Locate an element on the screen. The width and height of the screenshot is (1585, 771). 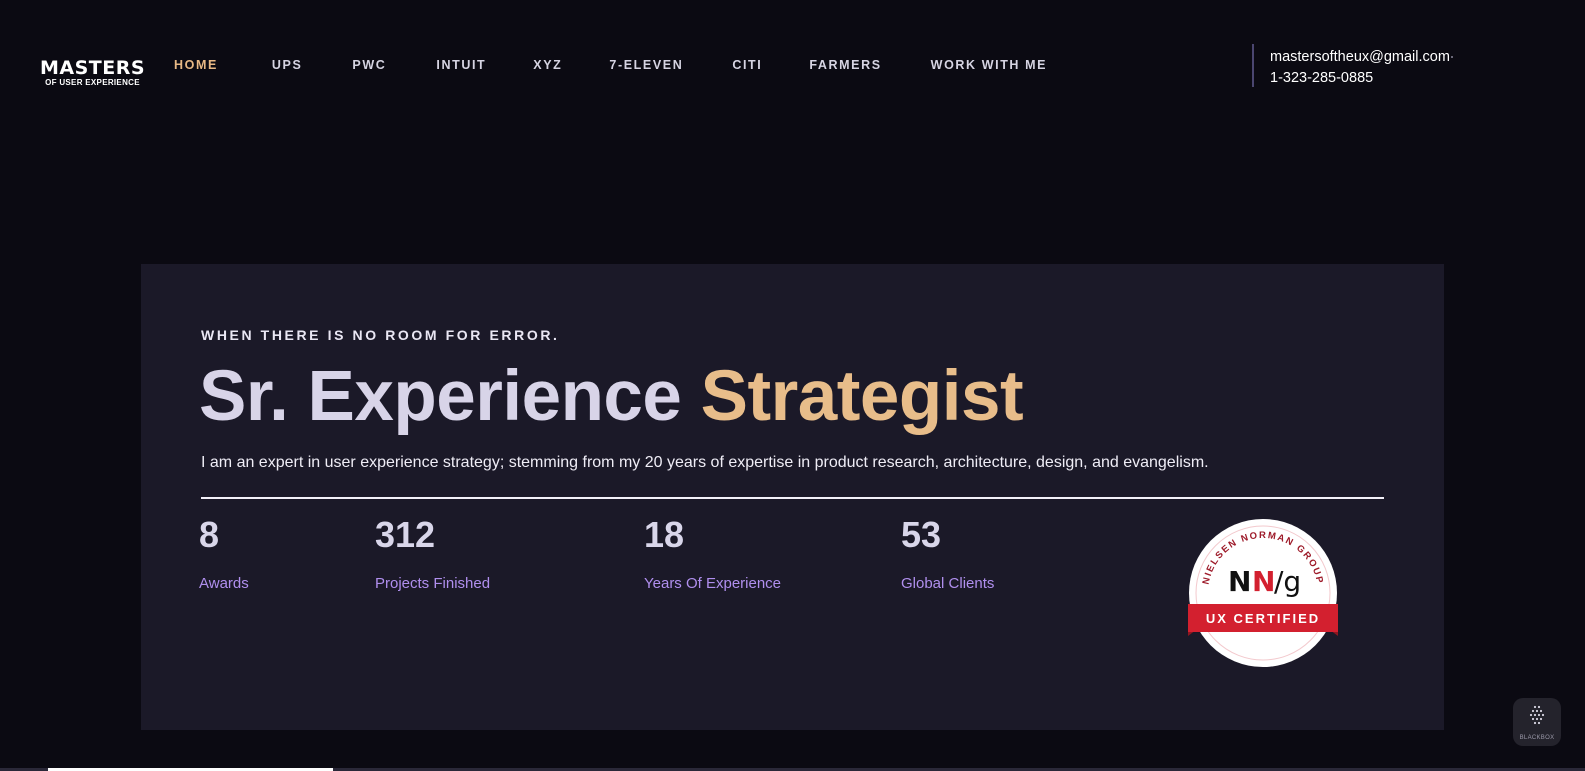
badge-logo-n1: N is located at coordinates (1239, 581).